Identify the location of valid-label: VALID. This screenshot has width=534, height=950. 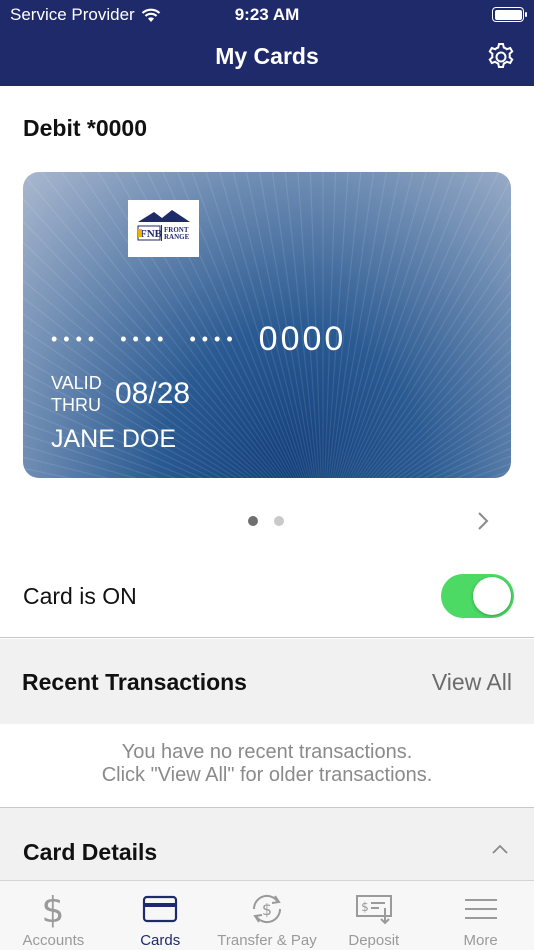
(76, 383).